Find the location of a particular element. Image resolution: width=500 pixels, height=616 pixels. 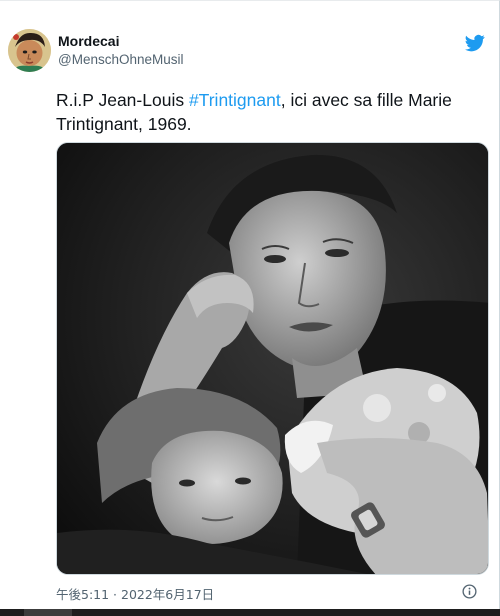

taskbar-item is located at coordinates (48, 612).